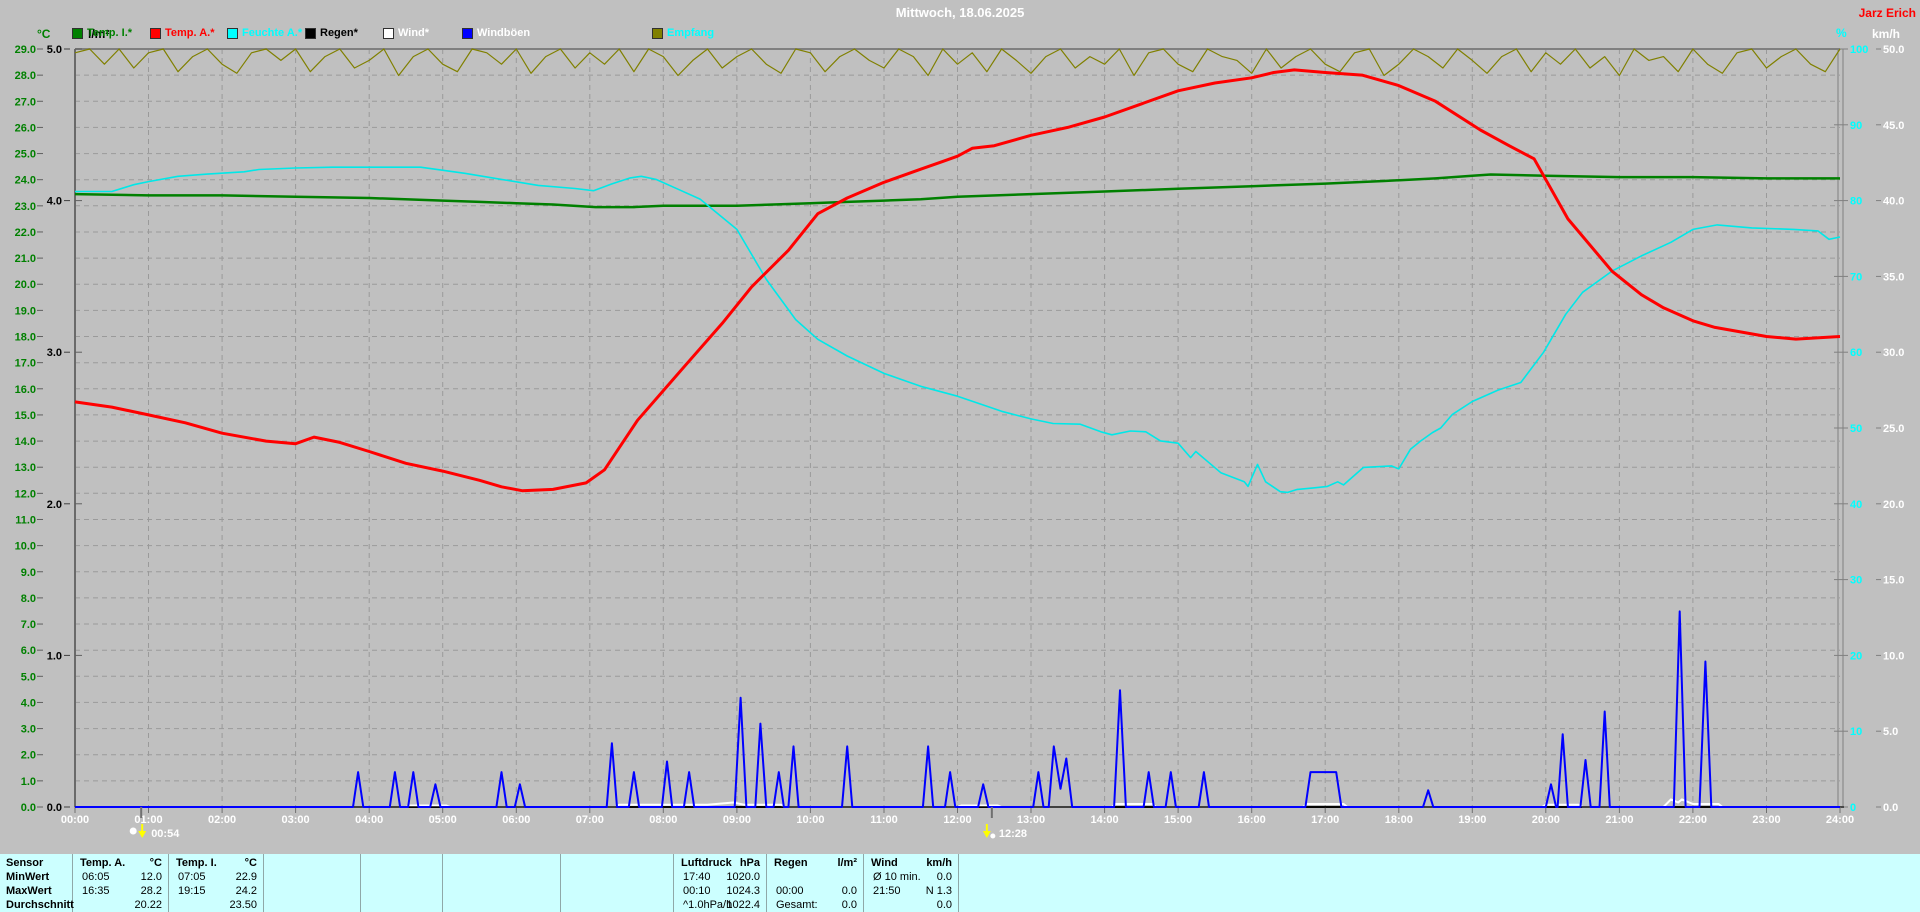  What do you see at coordinates (151, 877) in the screenshot?
I see `table-cell-value: 12.0` at bounding box center [151, 877].